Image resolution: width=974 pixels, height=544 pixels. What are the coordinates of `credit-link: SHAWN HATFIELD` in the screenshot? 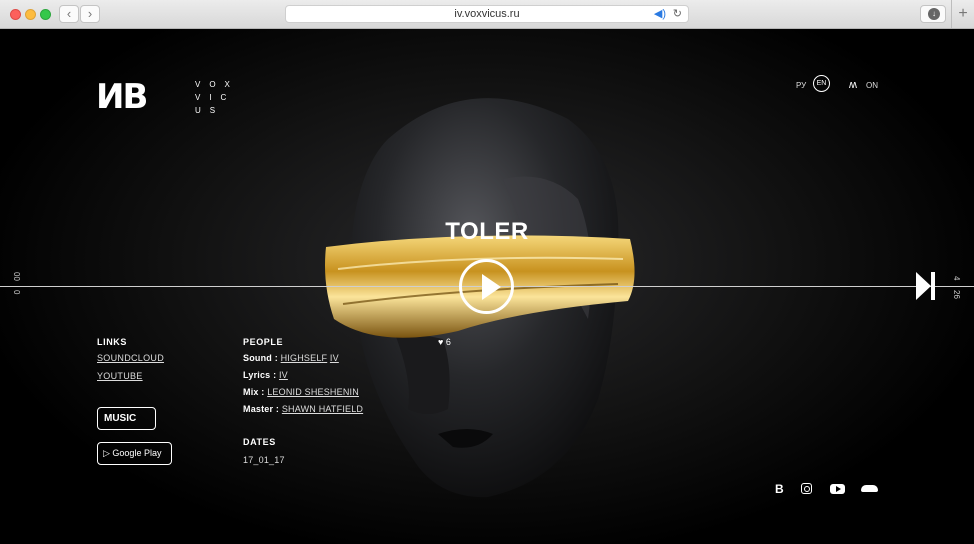 It's located at (322, 409).